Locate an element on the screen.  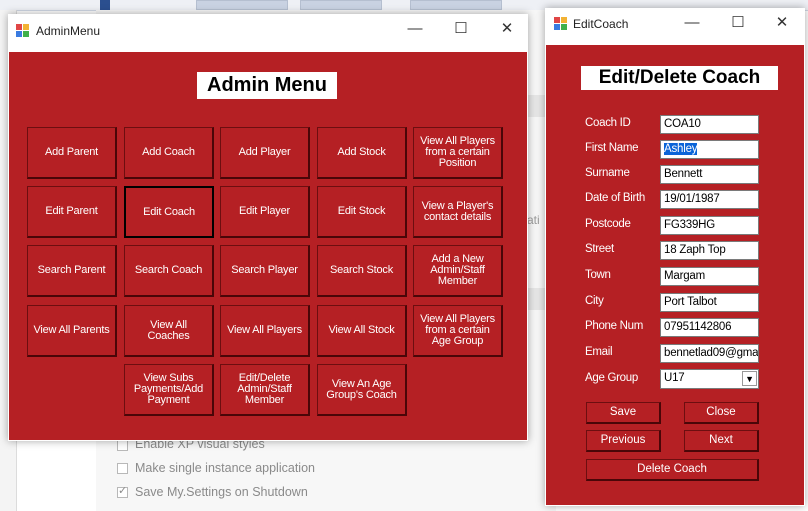
view-all-coaches-button: View All Coaches is located at coordinates (169, 331).